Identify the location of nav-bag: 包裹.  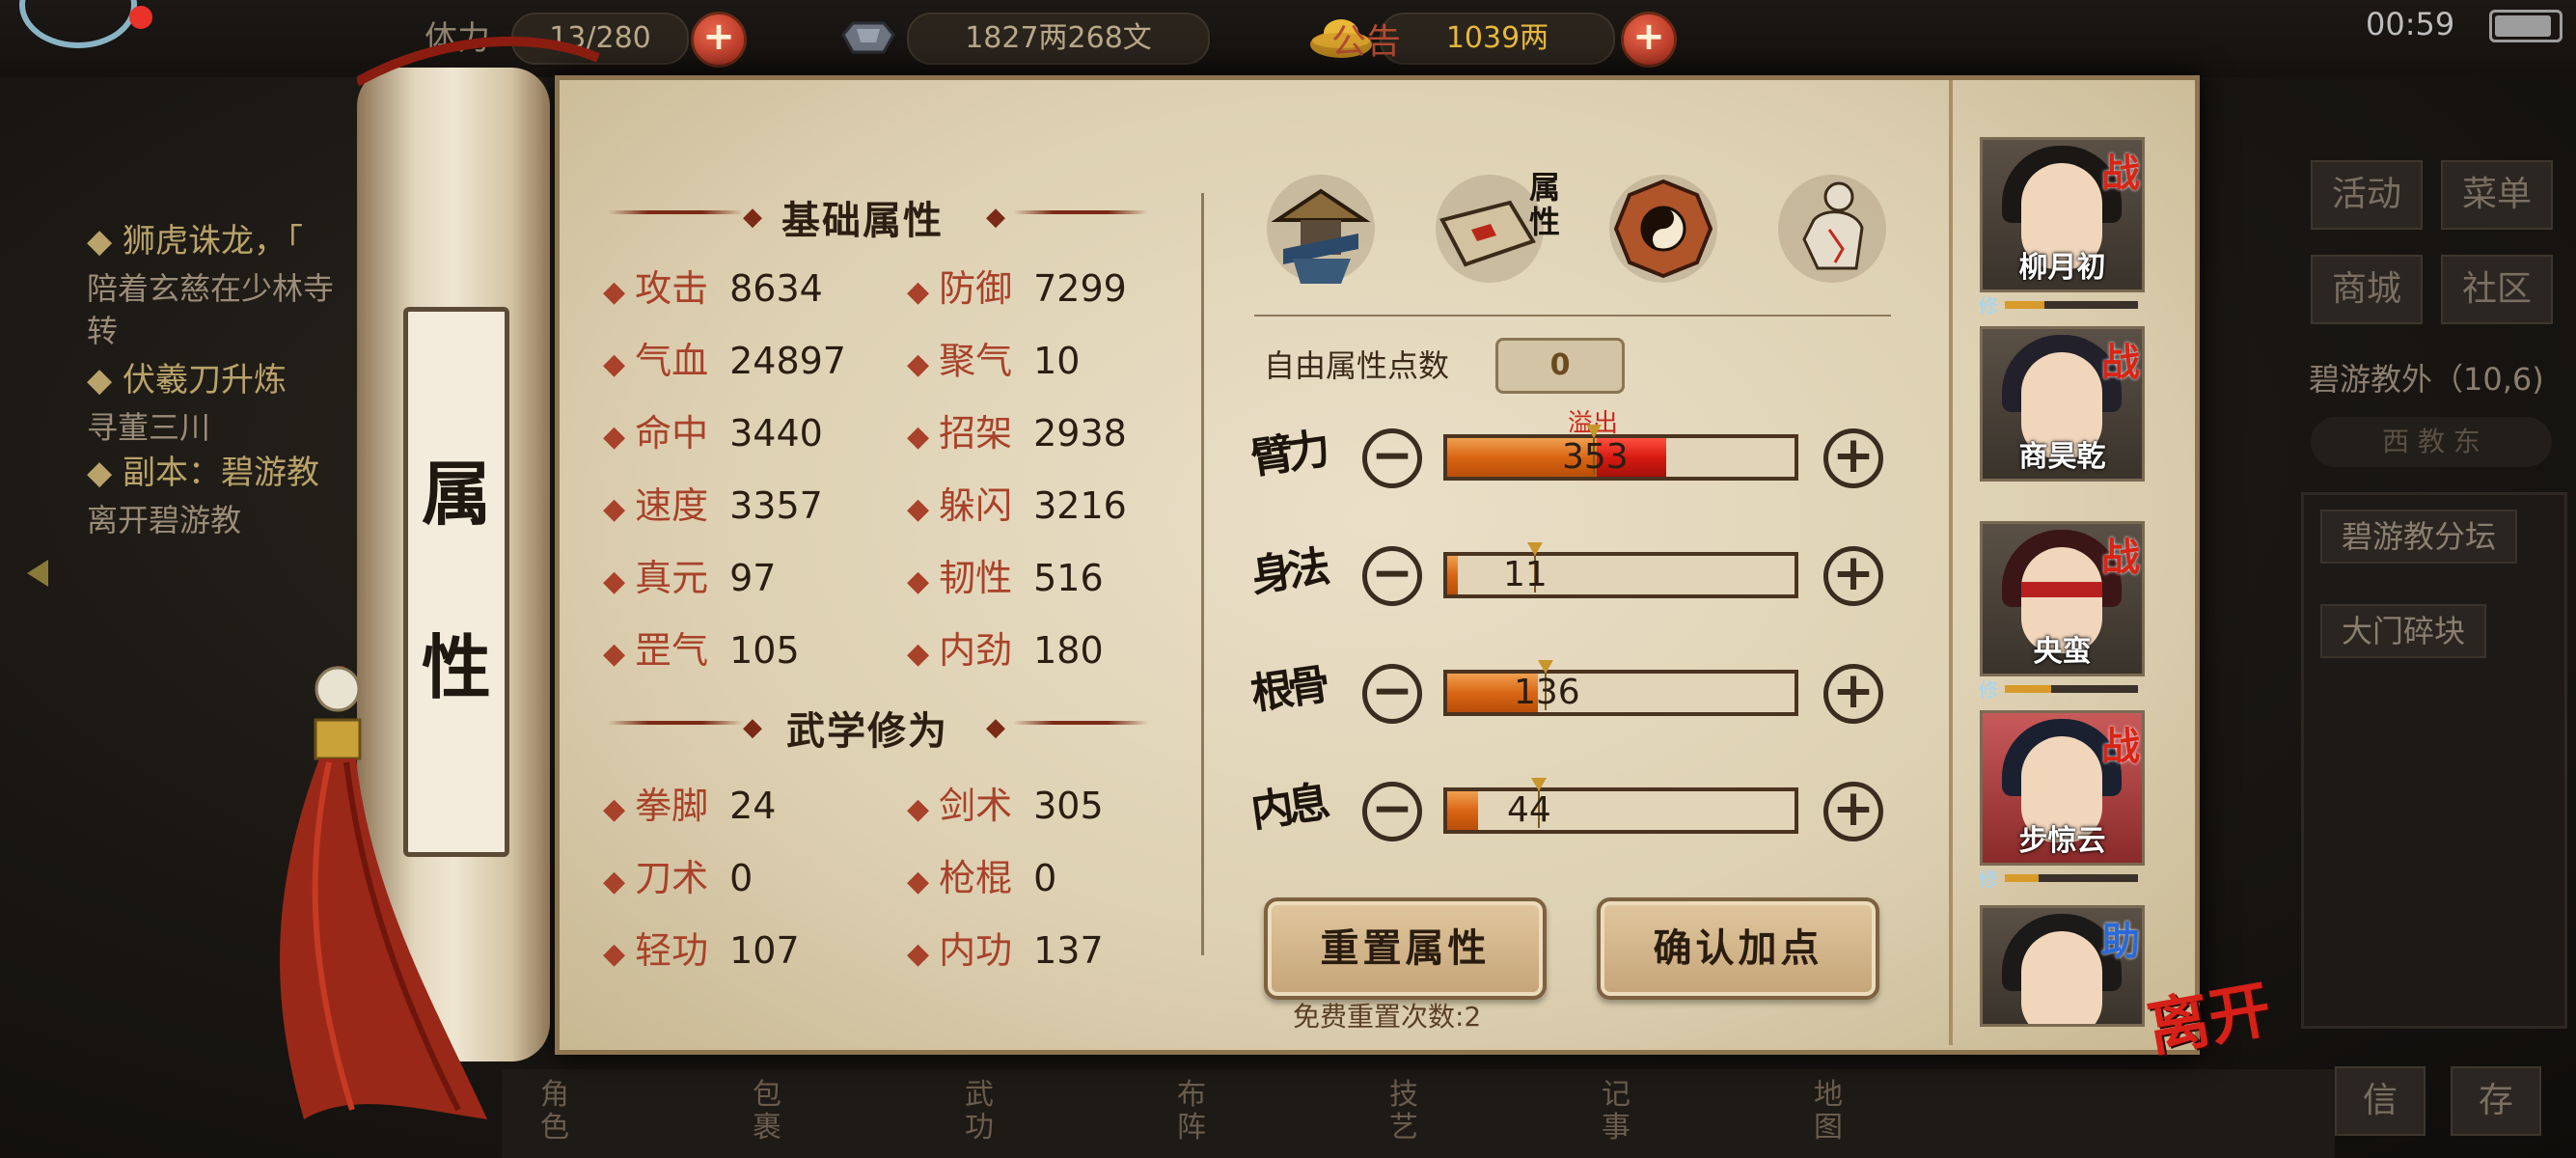
(772, 1111).